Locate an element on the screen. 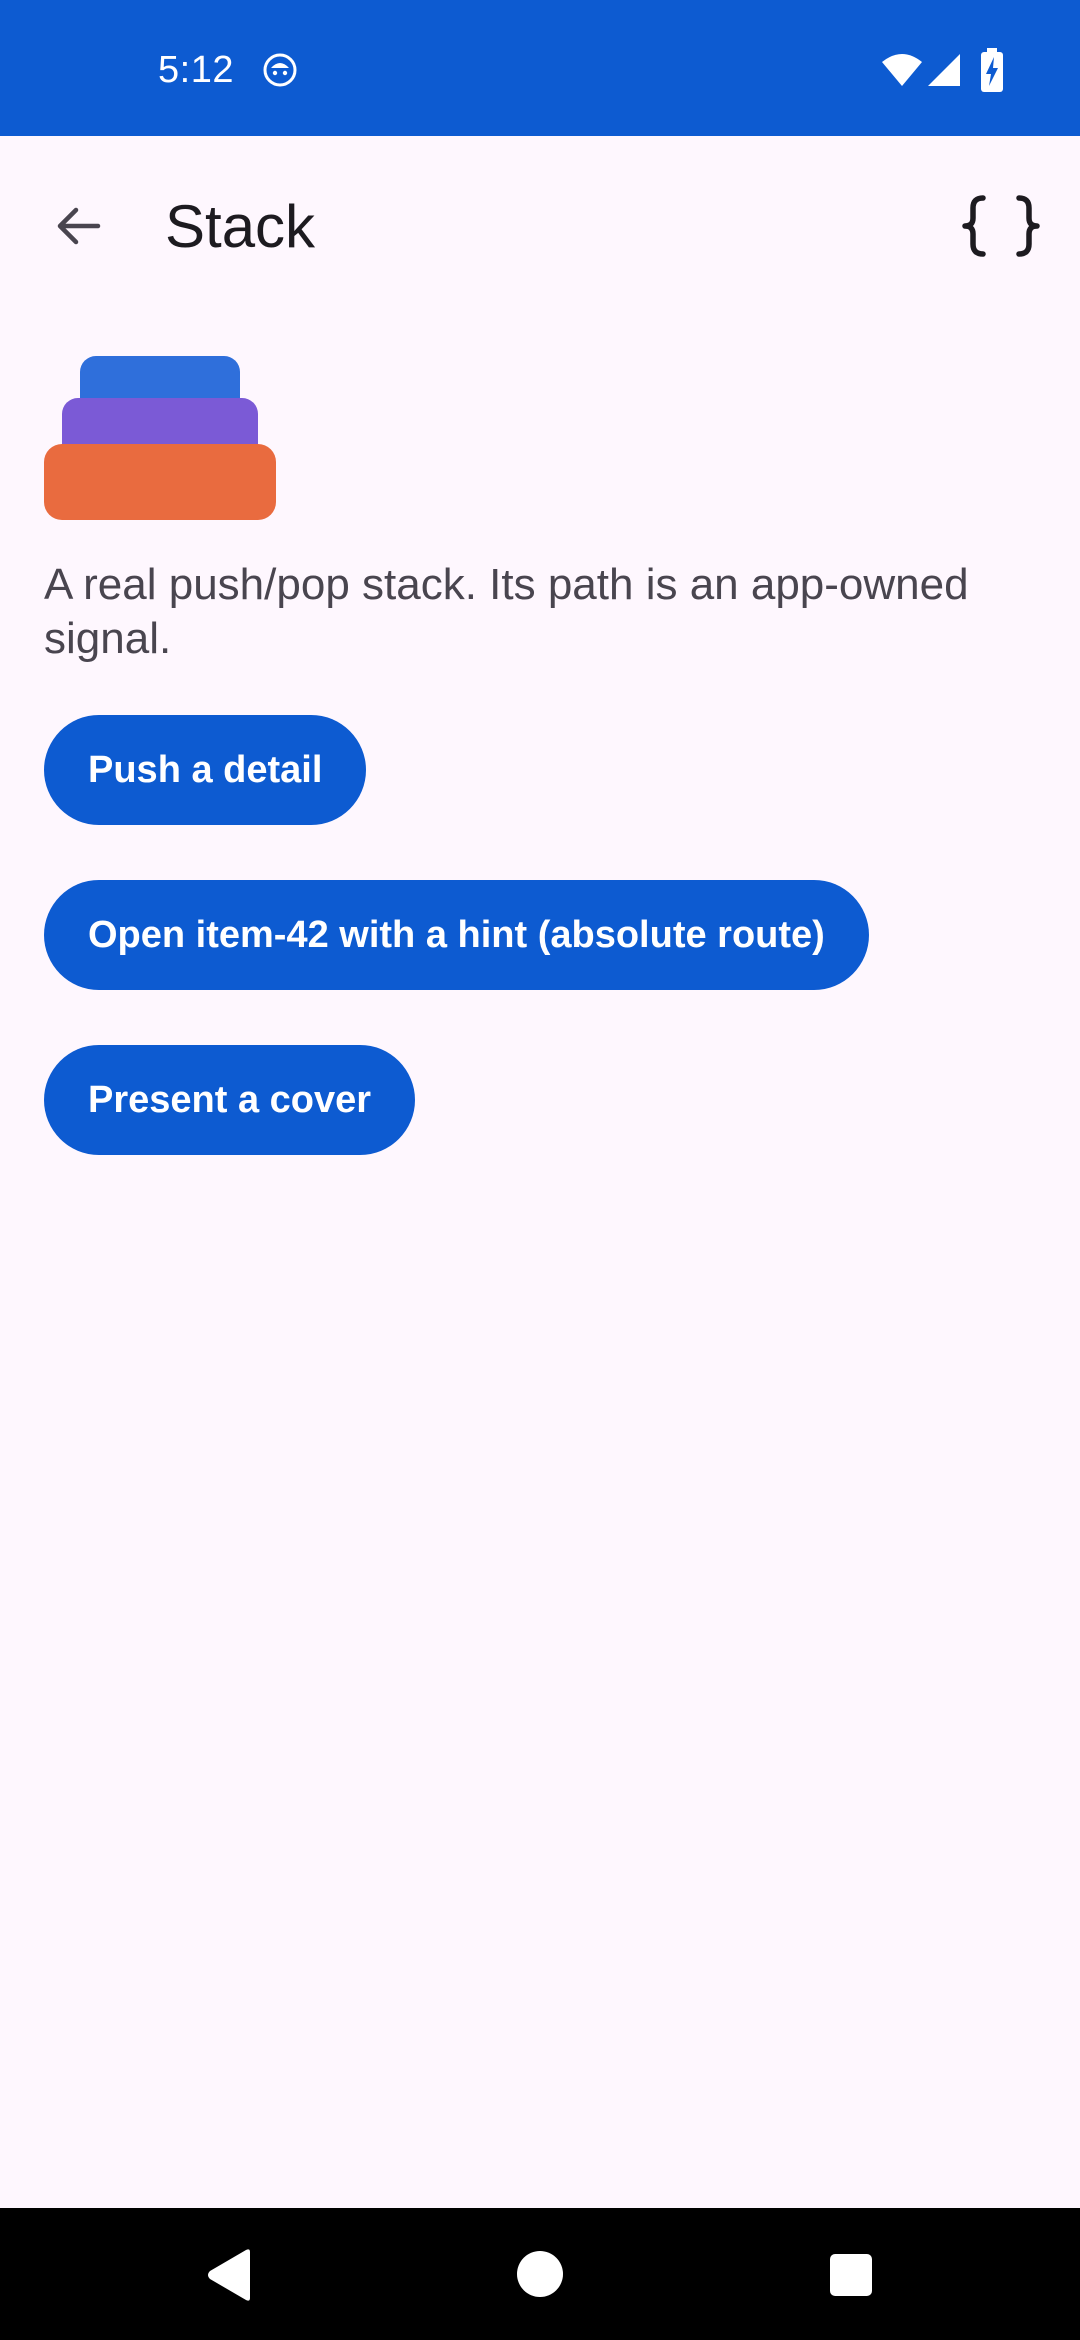  push-detail-button: Push a detail is located at coordinates (205, 770).